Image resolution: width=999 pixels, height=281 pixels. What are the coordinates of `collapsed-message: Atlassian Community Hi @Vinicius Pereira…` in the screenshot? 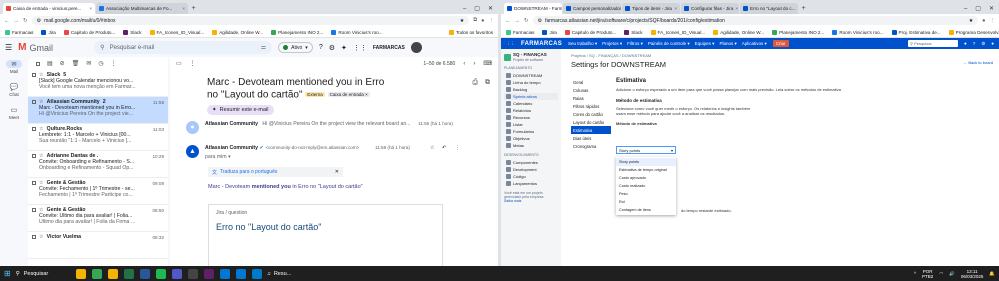 It's located at (330, 124).